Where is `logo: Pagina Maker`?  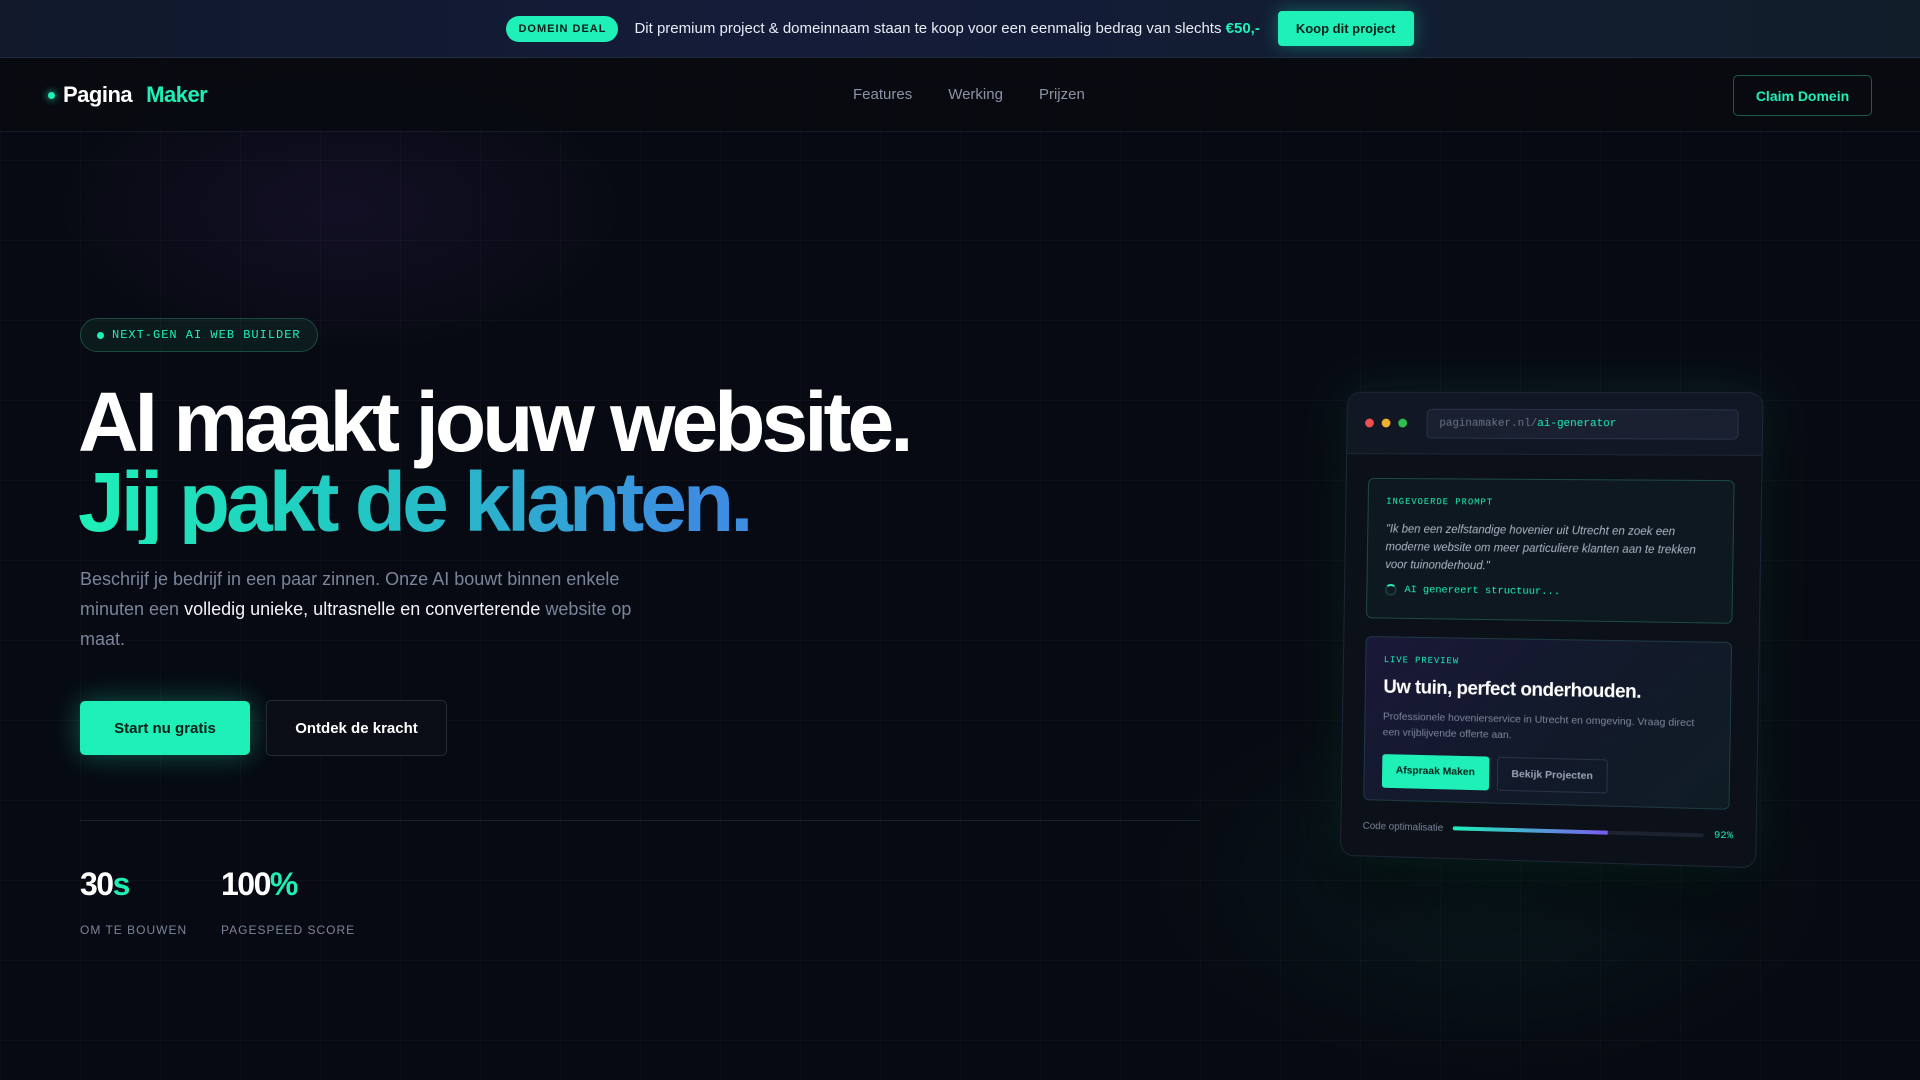 logo: Pagina Maker is located at coordinates (128, 95).